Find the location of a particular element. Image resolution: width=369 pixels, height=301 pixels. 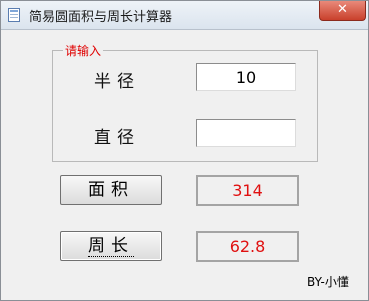

radius-field is located at coordinates (246, 77).